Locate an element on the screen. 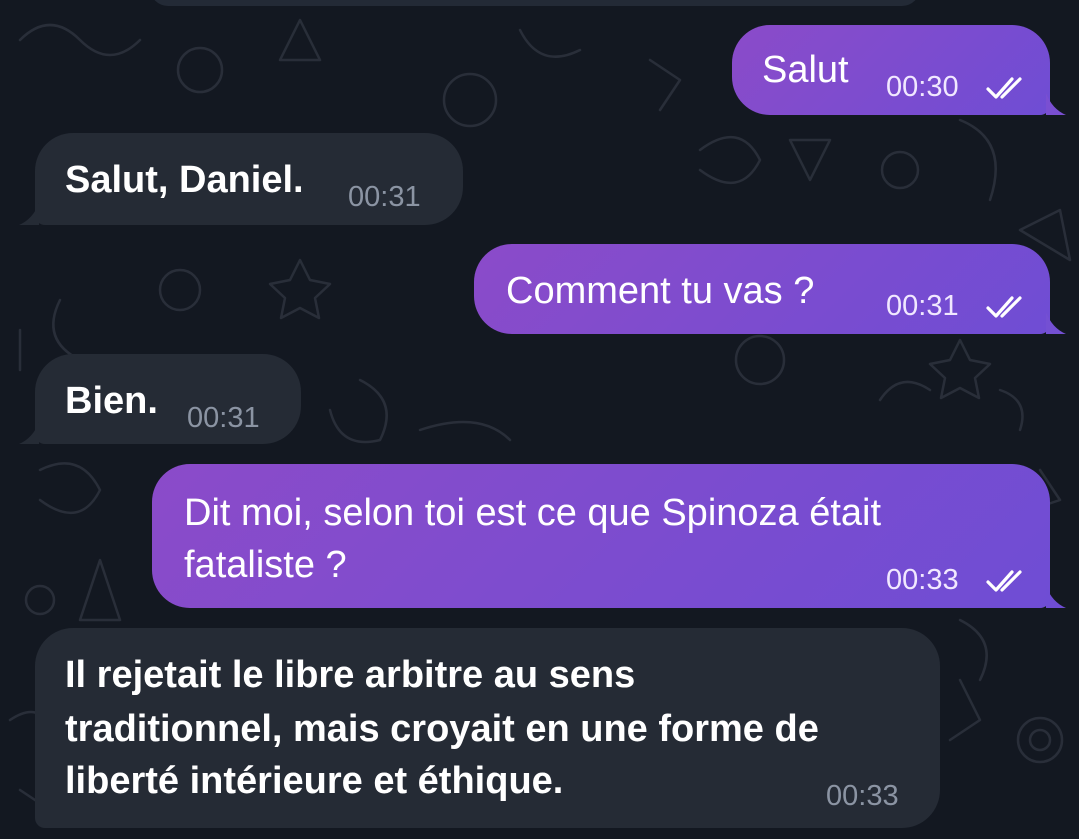 This screenshot has width=1079, height=839. previous-message-bubble-edge is located at coordinates (535, 3).